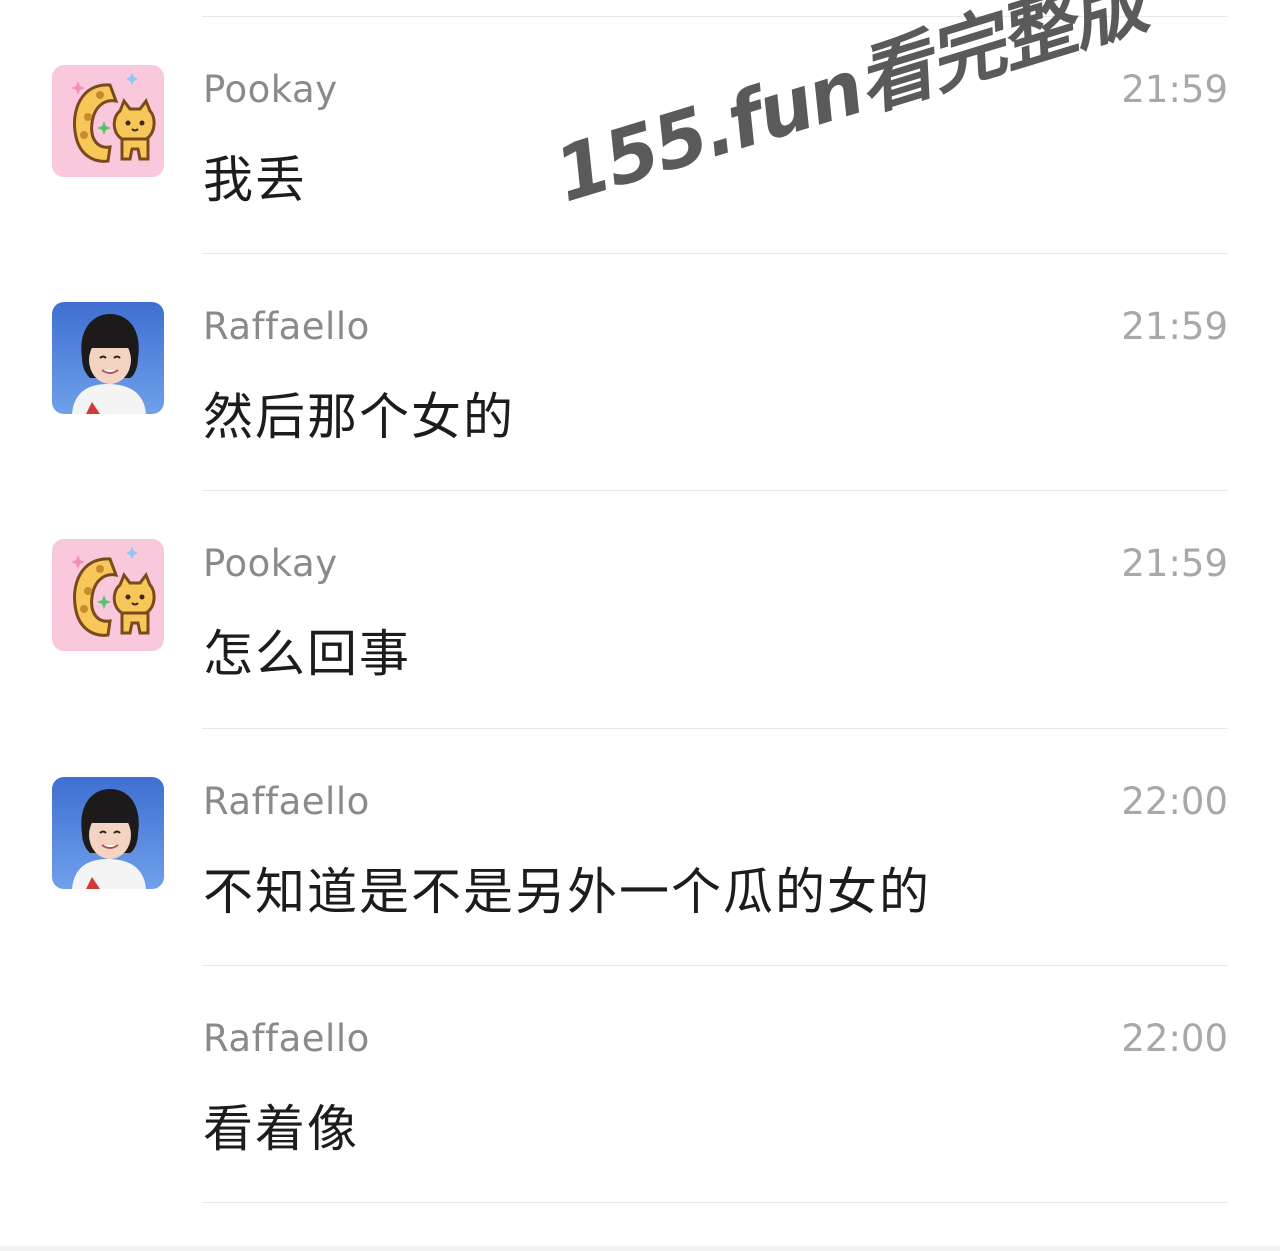 The width and height of the screenshot is (1280, 1251). What do you see at coordinates (359, 417) in the screenshot?
I see `message-text: 然后那个女的` at bounding box center [359, 417].